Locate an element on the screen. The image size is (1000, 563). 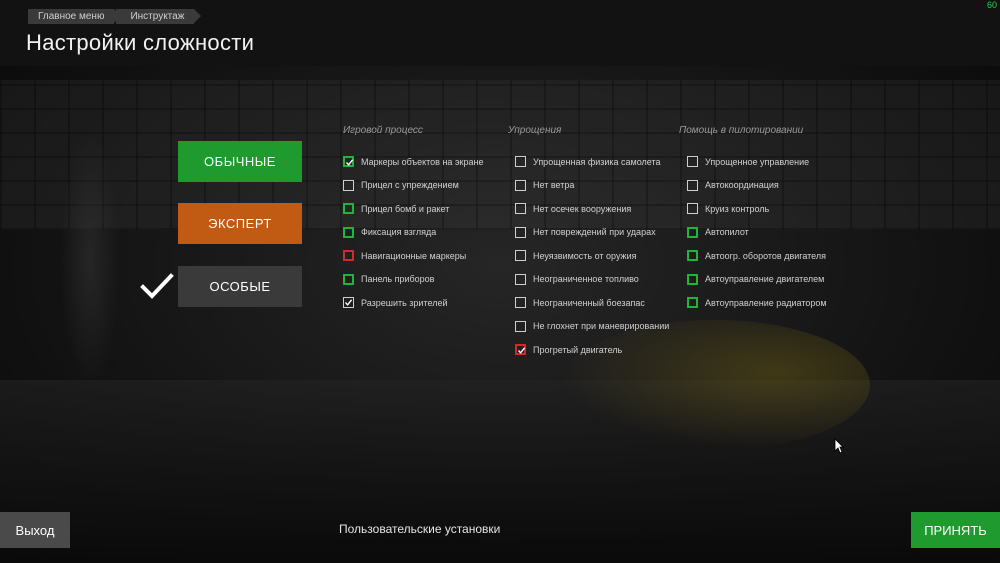
option-row: Автокоординация is located at coordinates (757, 186).